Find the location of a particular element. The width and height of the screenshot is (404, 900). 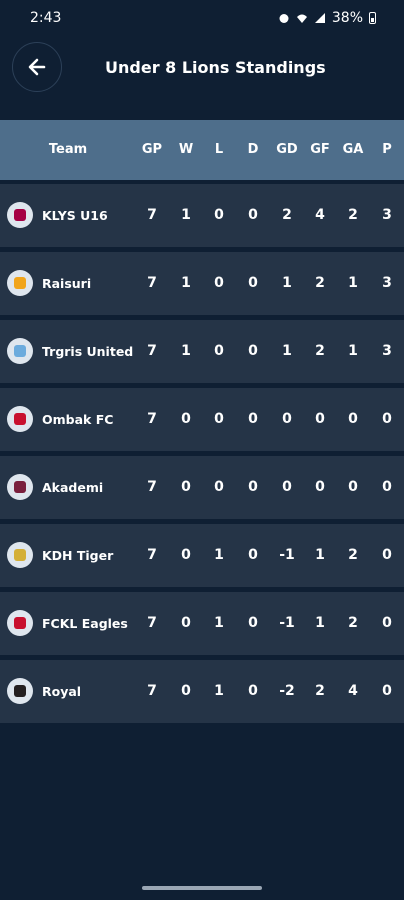

table-row: FCKL Eagles 7 0 1 0 -1 1 2 0 is located at coordinates (202, 623).